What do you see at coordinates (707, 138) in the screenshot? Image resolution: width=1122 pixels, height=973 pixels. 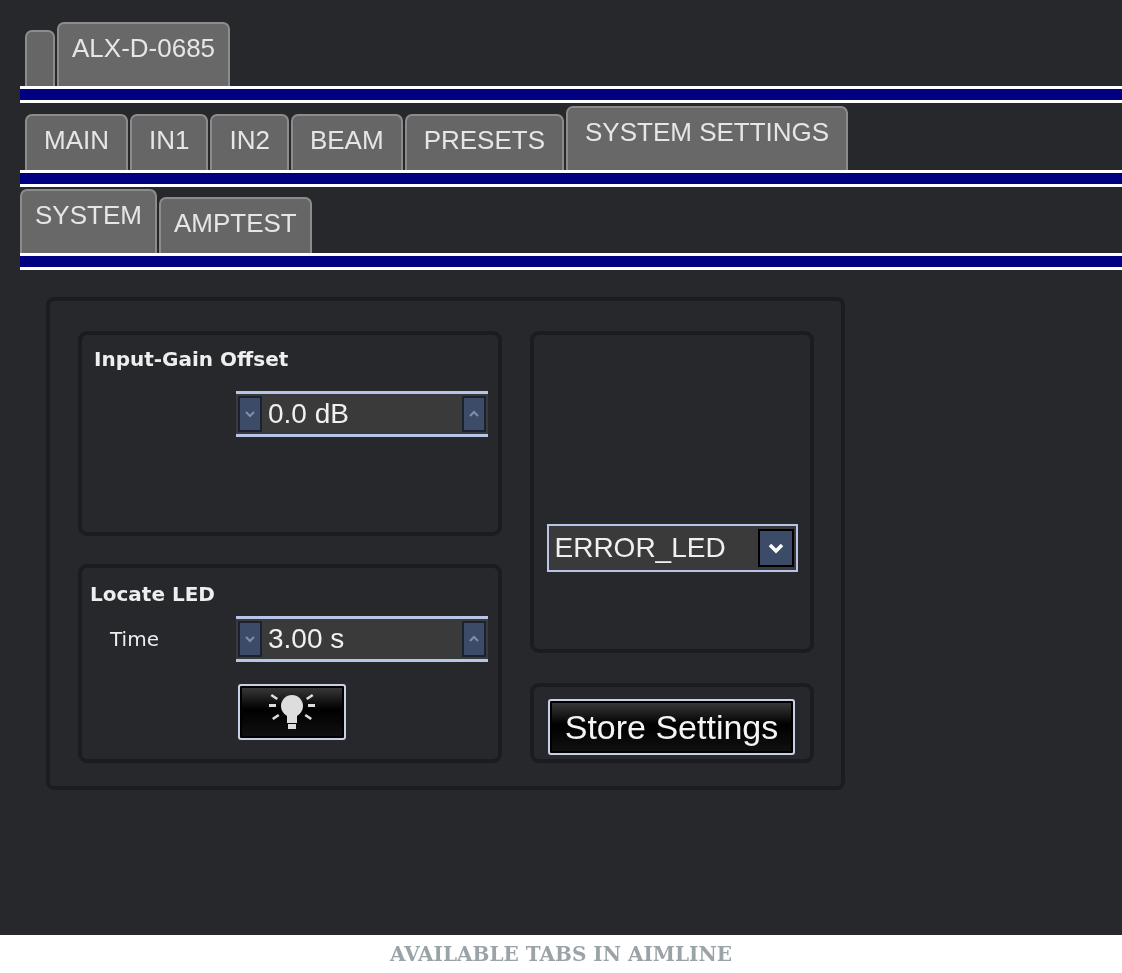 I see `tab: SYSTEM SETTINGS` at bounding box center [707, 138].